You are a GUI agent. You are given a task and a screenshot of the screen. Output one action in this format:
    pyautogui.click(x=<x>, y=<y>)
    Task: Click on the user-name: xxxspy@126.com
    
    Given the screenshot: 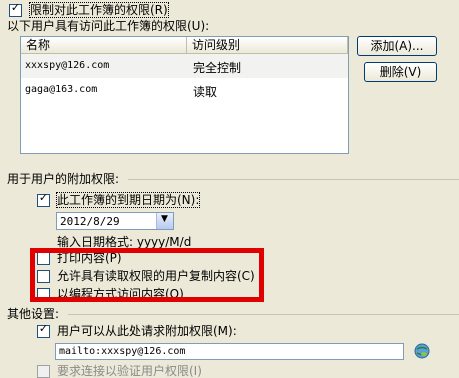 What is the action you would take?
    pyautogui.click(x=67, y=65)
    